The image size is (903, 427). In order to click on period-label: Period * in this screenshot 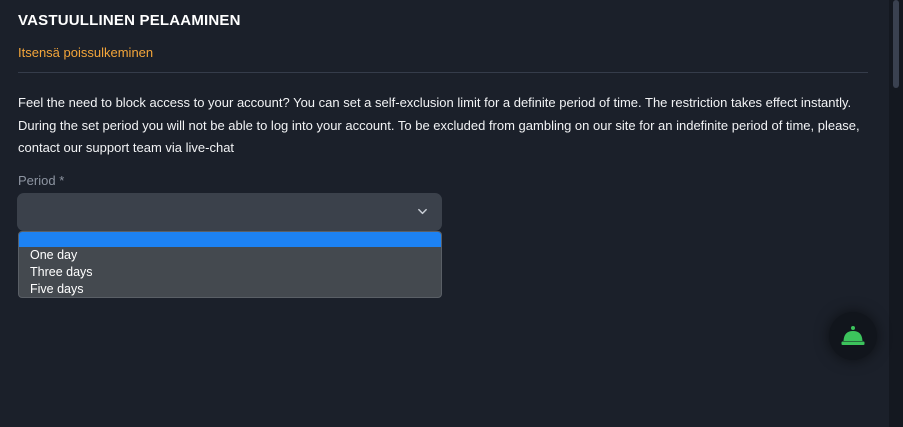, I will do `click(41, 180)`.